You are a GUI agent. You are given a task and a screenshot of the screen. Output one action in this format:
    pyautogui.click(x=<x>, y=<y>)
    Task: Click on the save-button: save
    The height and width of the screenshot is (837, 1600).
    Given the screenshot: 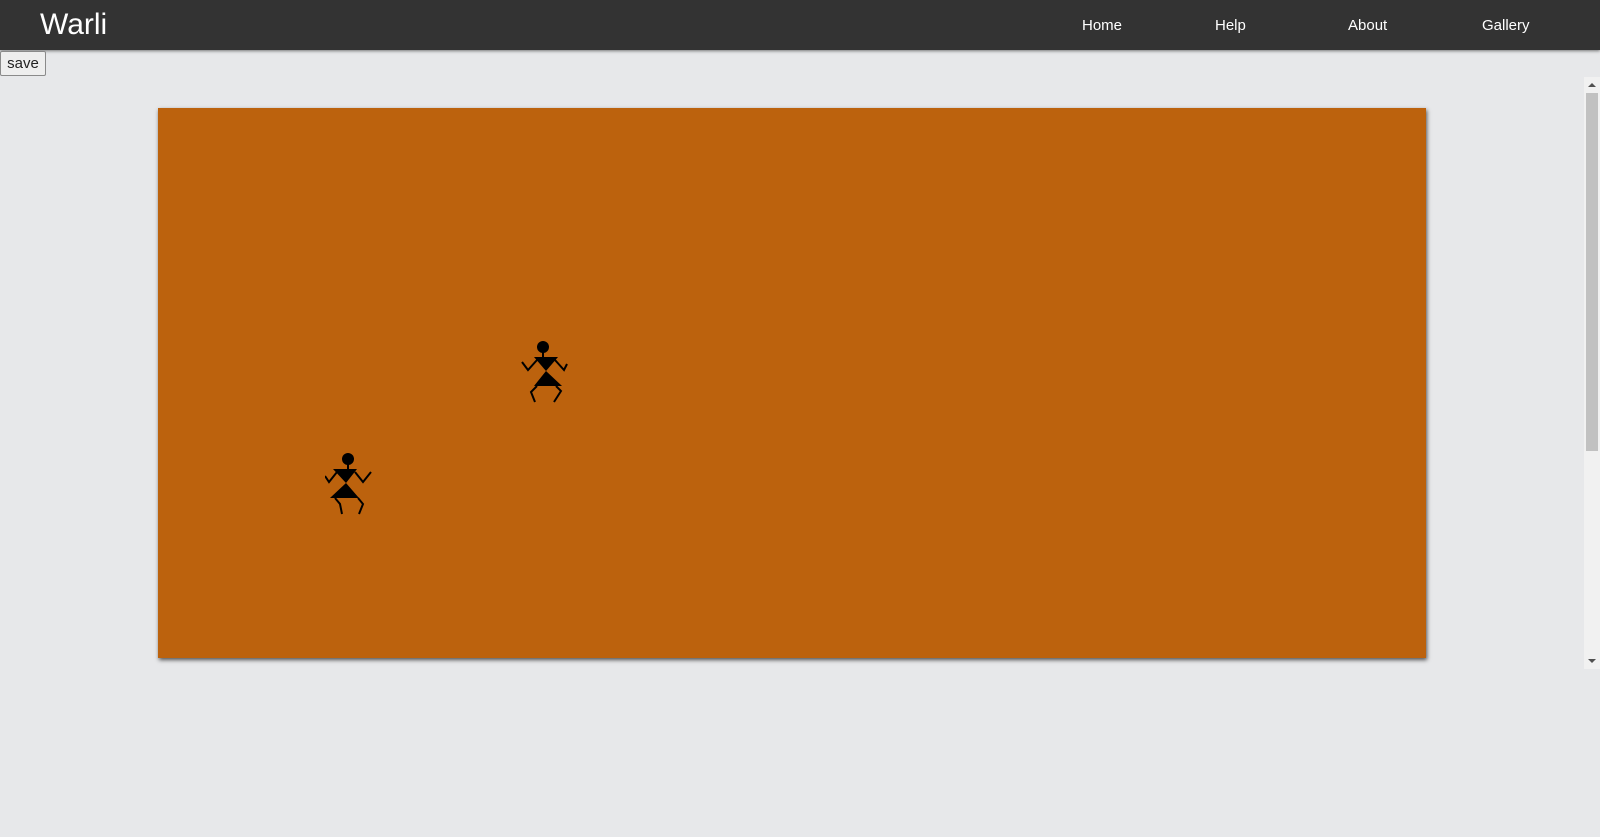 What is the action you would take?
    pyautogui.click(x=23, y=63)
    